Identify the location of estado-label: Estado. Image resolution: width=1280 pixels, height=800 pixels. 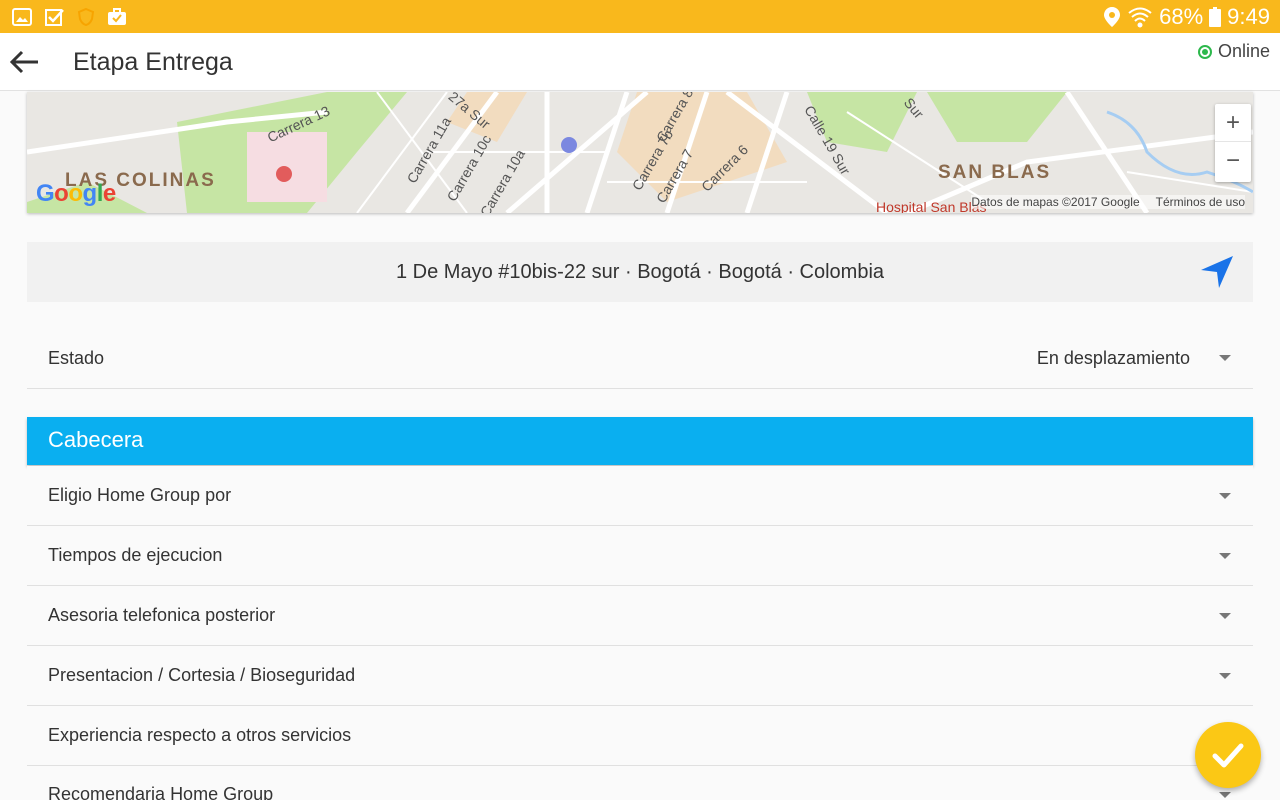
(76, 357).